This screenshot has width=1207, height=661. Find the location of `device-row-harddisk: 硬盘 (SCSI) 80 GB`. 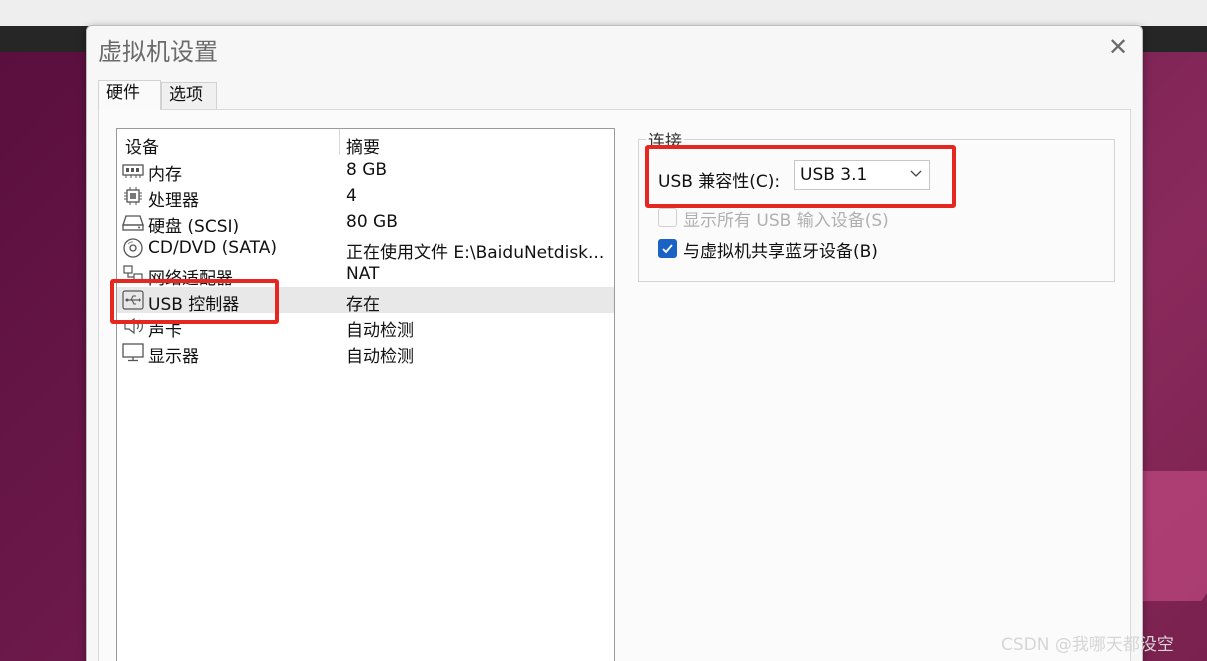

device-row-harddisk: 硬盘 (SCSI) 80 GB is located at coordinates (365, 223).